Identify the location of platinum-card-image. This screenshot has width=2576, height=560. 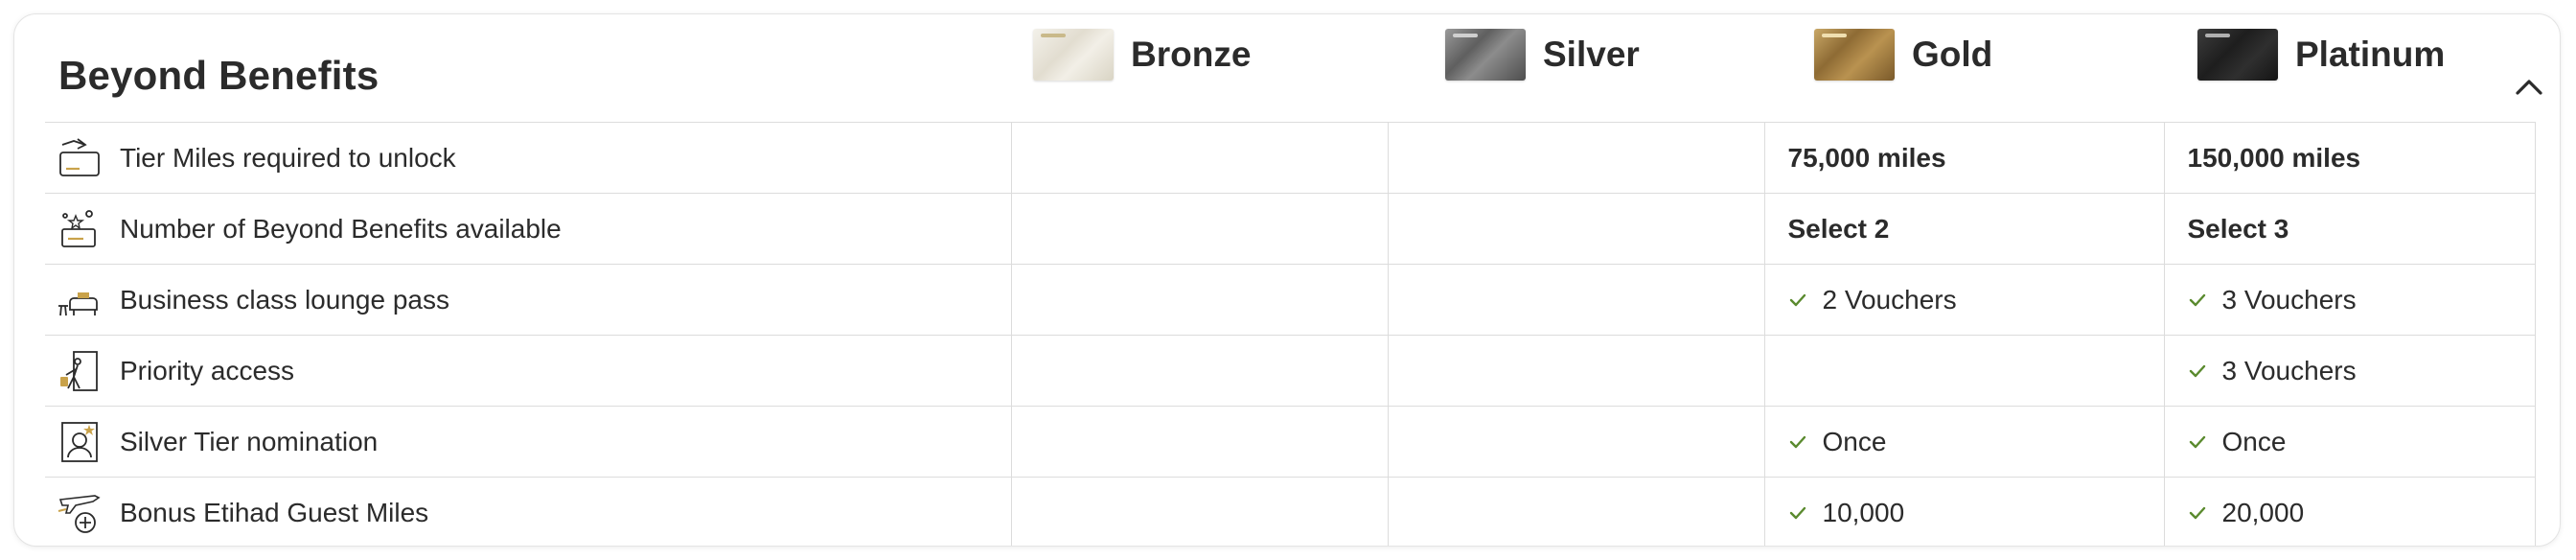
(2237, 55).